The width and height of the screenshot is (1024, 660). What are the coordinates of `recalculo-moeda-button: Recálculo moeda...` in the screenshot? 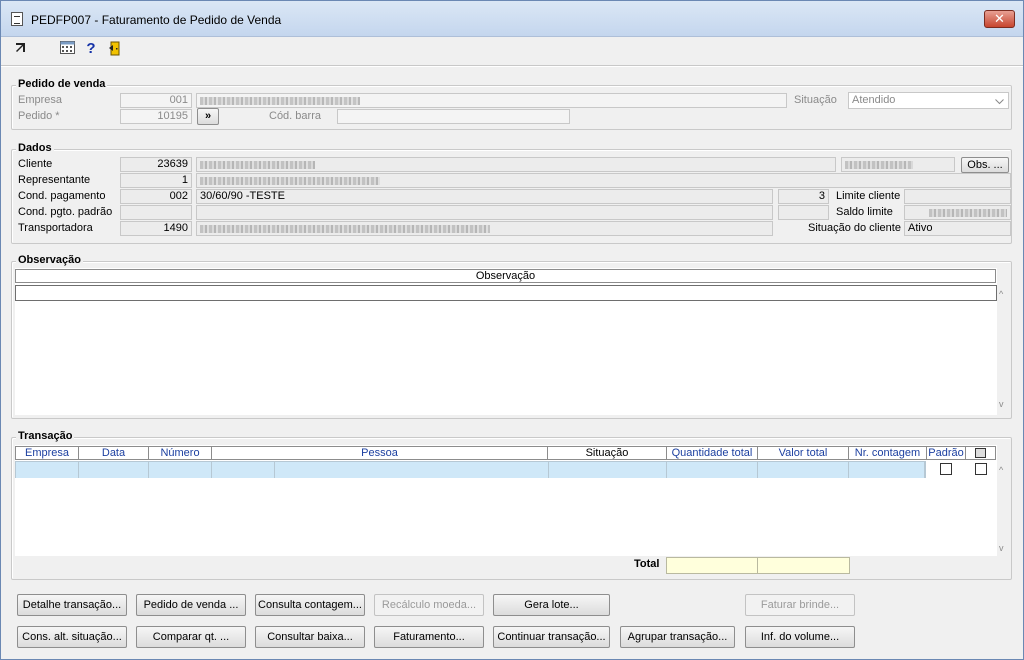 It's located at (429, 605).